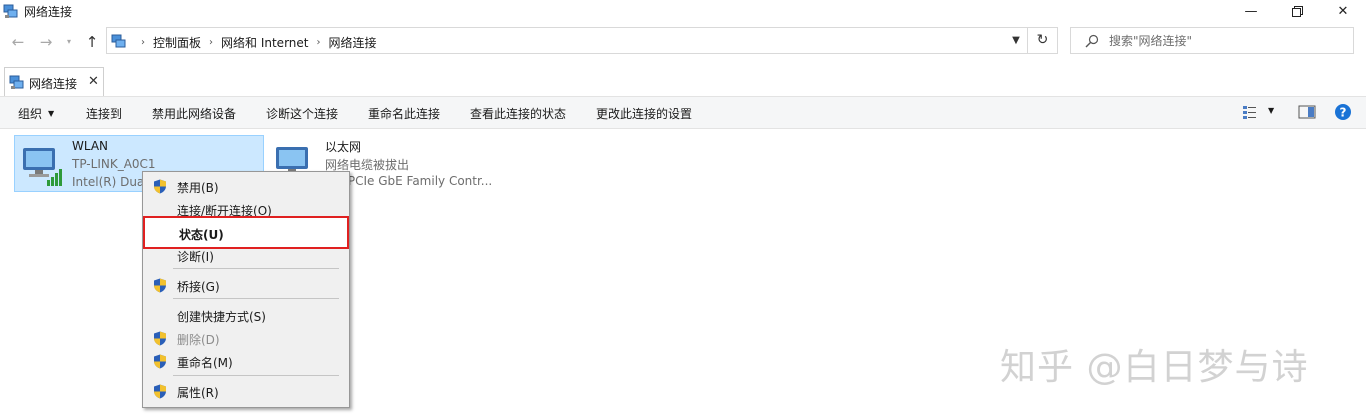 The image size is (1366, 416). Describe the element at coordinates (246, 186) in the screenshot. I see `menu-item-disable: 禁用(B)` at that location.